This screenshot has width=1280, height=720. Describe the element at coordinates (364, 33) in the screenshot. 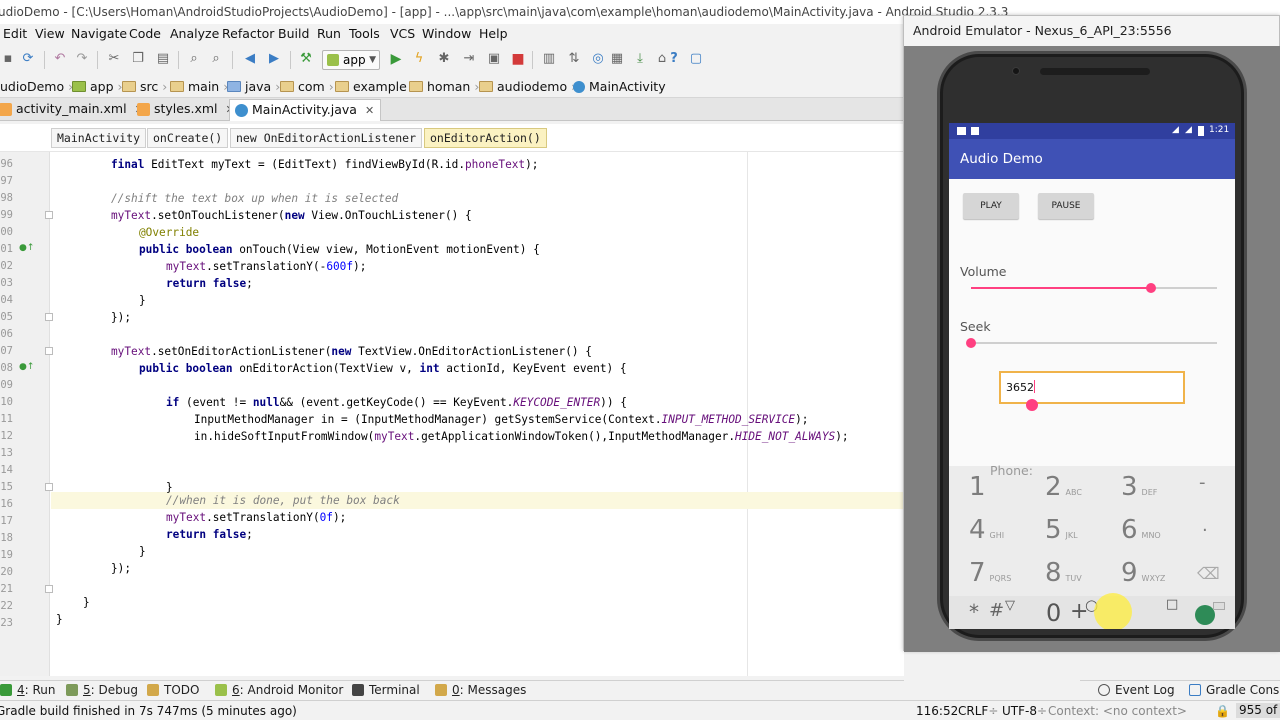

I see `menu-tools: Tools` at that location.